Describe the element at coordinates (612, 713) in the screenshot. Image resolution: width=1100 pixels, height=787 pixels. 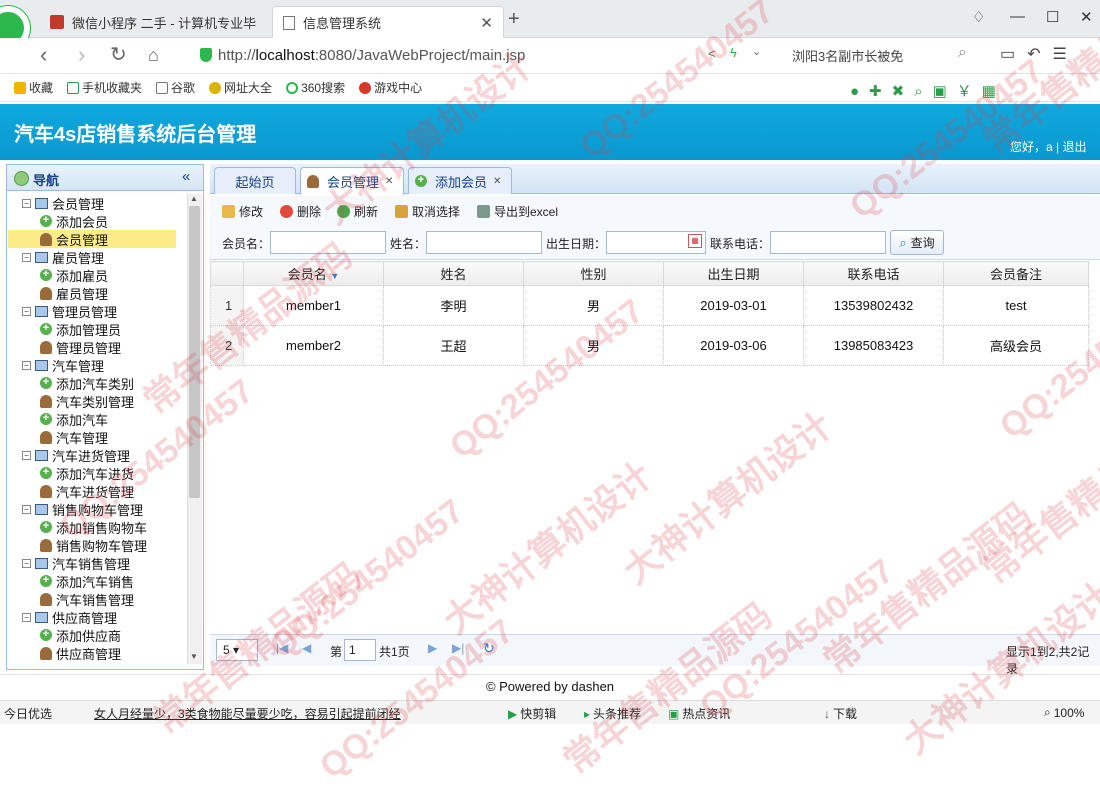
I see `status-item: ▸ 头条推荐` at that location.